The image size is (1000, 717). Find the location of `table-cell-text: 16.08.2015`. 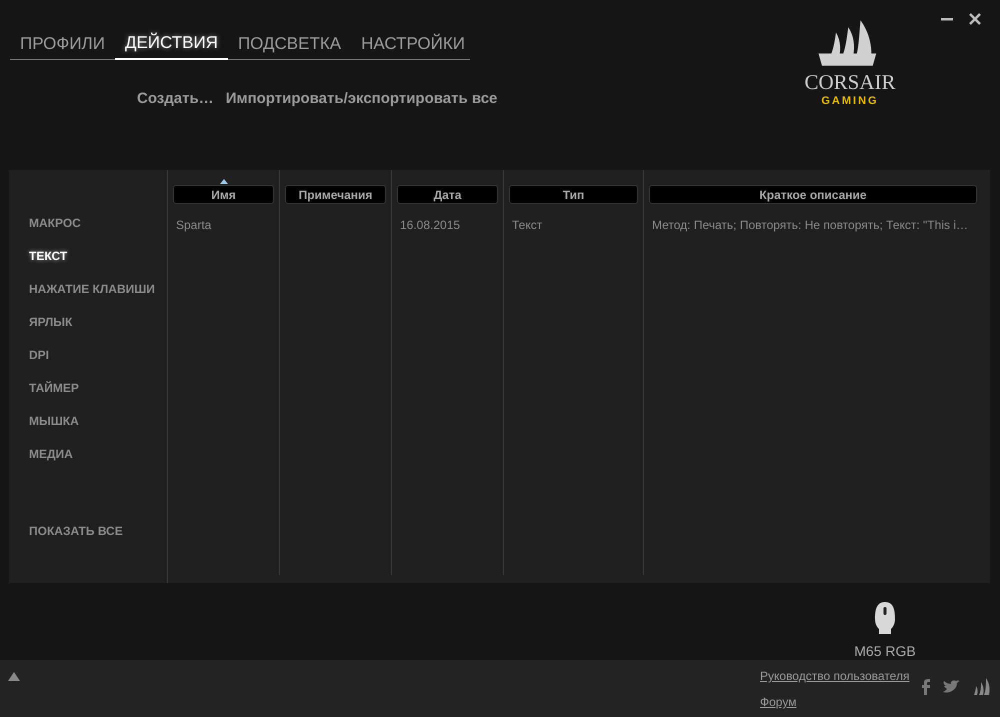

table-cell-text: 16.08.2015 is located at coordinates (431, 225).